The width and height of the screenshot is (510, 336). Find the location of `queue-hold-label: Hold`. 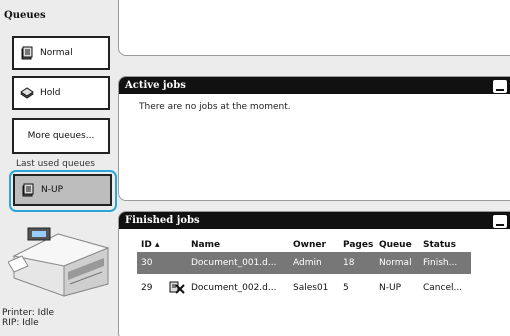

queue-hold-label: Hold is located at coordinates (50, 93).